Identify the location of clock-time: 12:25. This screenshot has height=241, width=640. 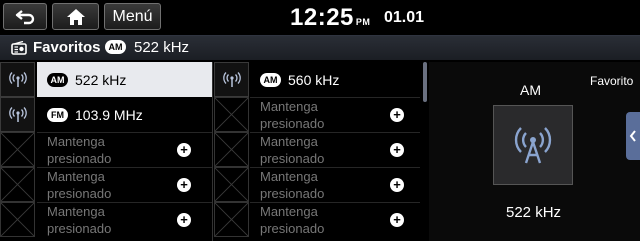
(322, 17).